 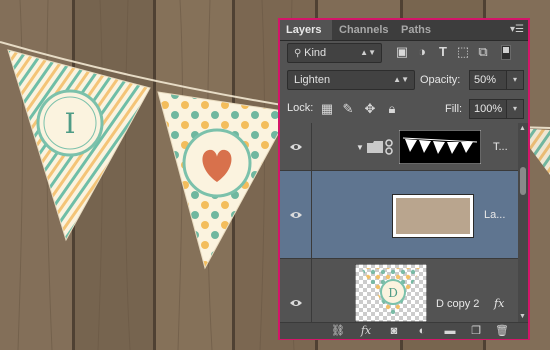 What do you see at coordinates (375, 147) in the screenshot?
I see `folder-icon` at bounding box center [375, 147].